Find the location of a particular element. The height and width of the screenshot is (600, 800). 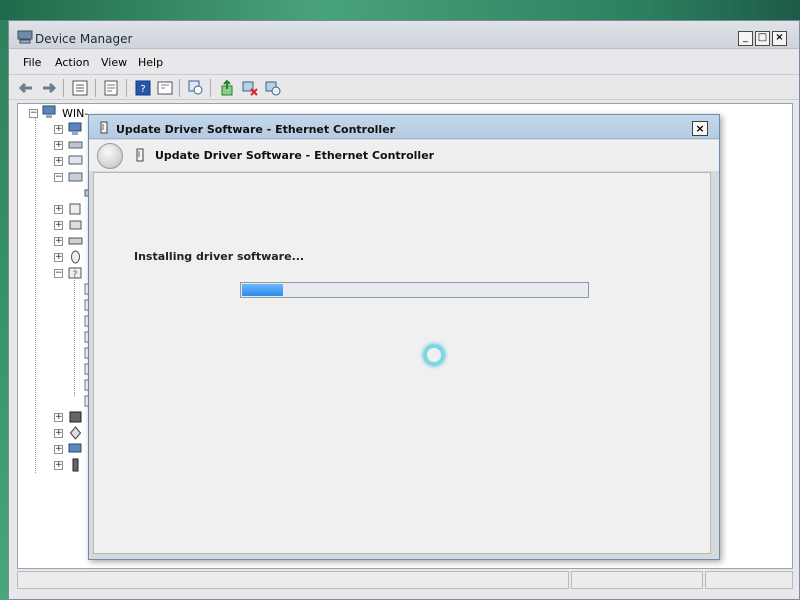

display-icon is located at coordinates (75, 160).